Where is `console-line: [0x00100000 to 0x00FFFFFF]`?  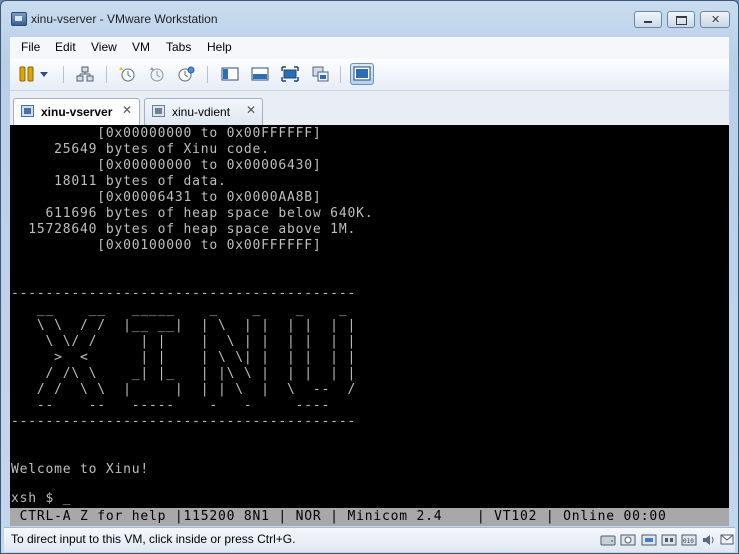
console-line: [0x00100000 to 0x00FFFFFF] is located at coordinates (166, 245).